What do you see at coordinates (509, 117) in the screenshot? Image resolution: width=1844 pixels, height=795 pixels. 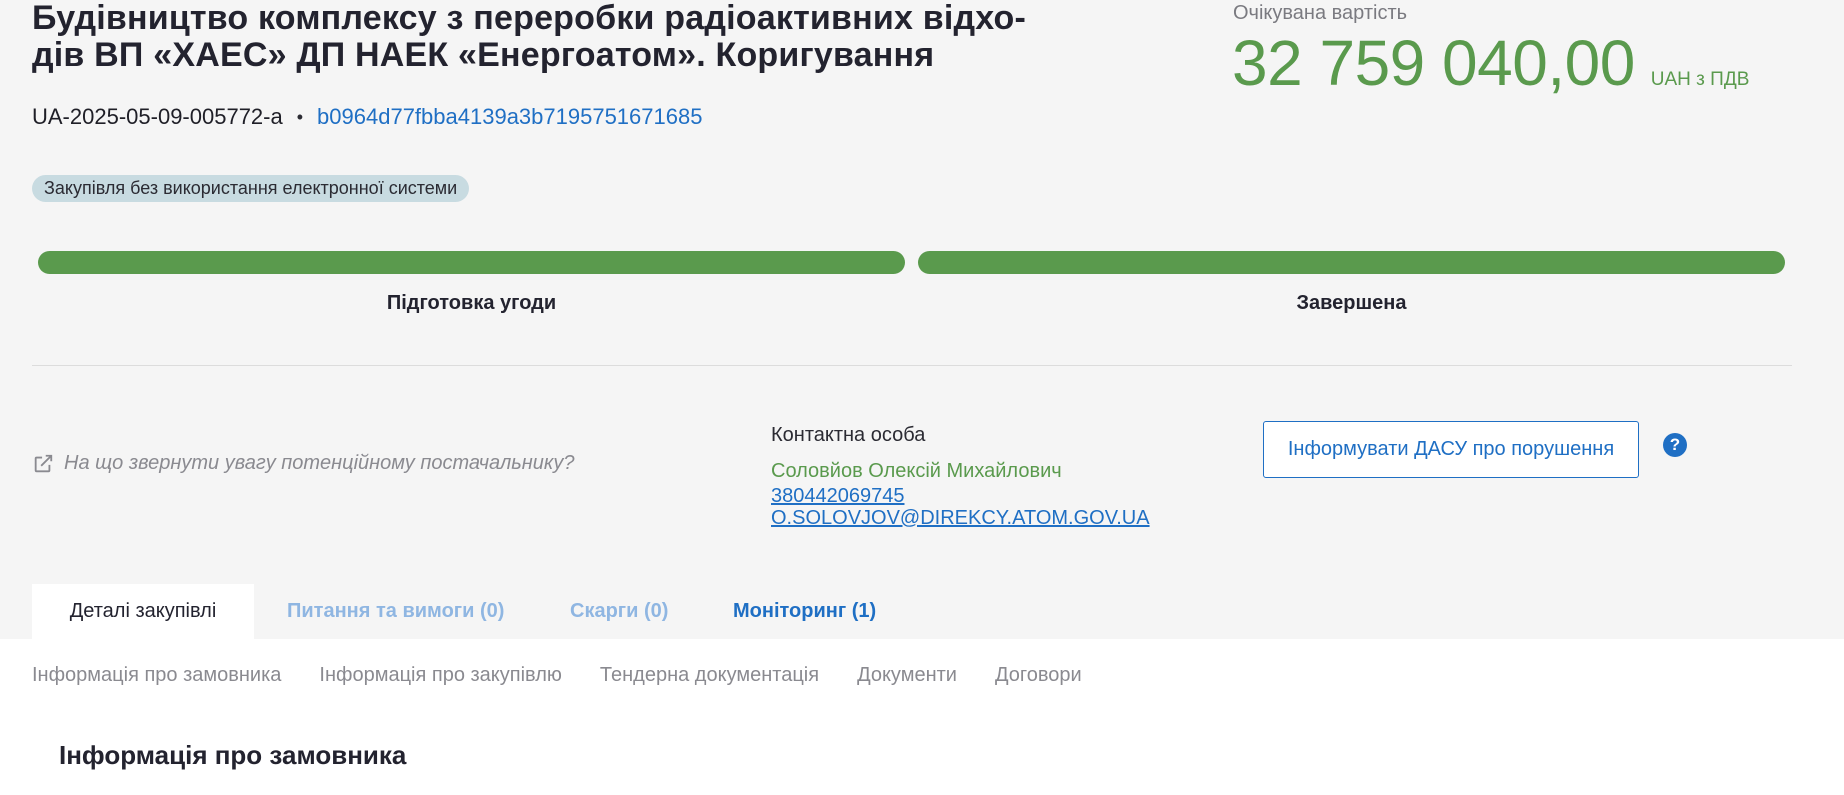 I see `tender-hash-link: b0964d77fbba4139a3b7195751671685` at bounding box center [509, 117].